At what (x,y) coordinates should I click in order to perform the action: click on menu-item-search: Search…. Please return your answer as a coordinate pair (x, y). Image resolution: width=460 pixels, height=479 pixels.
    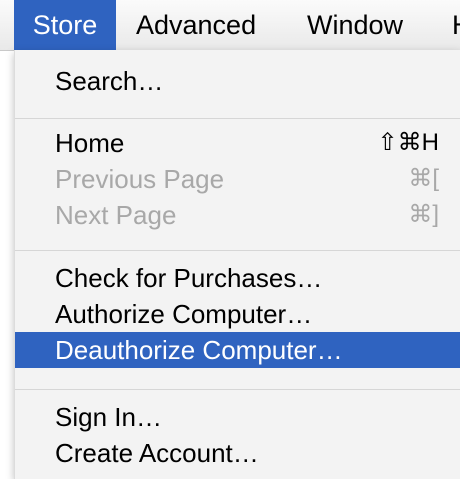
    Looking at the image, I should click on (237, 81).